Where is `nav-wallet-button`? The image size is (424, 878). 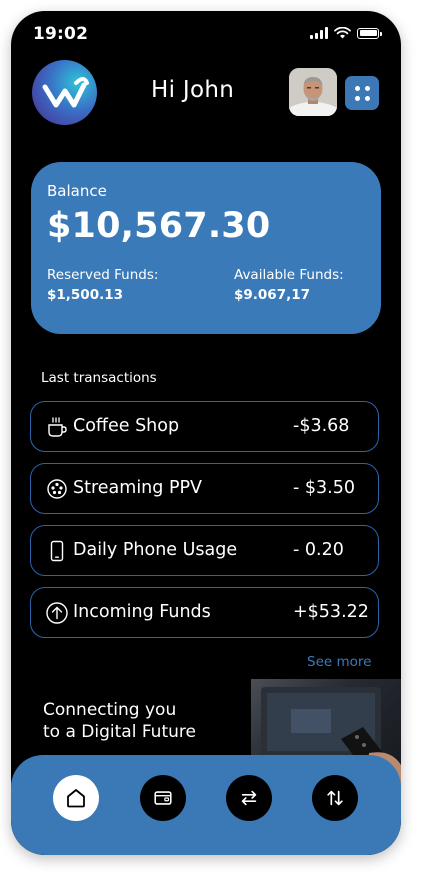 nav-wallet-button is located at coordinates (163, 798).